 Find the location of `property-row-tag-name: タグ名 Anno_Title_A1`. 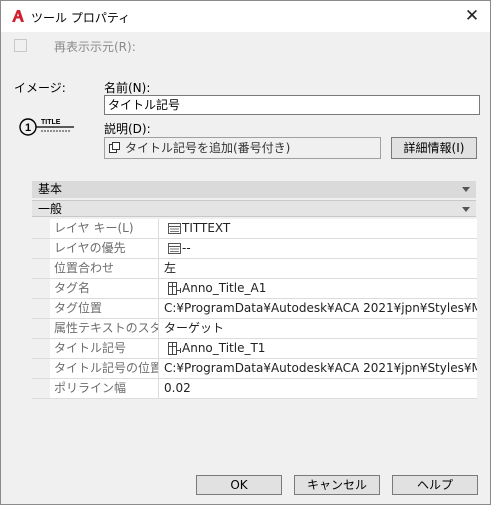

property-row-tag-name: タグ名 Anno_Title_A1 is located at coordinates (254, 289).